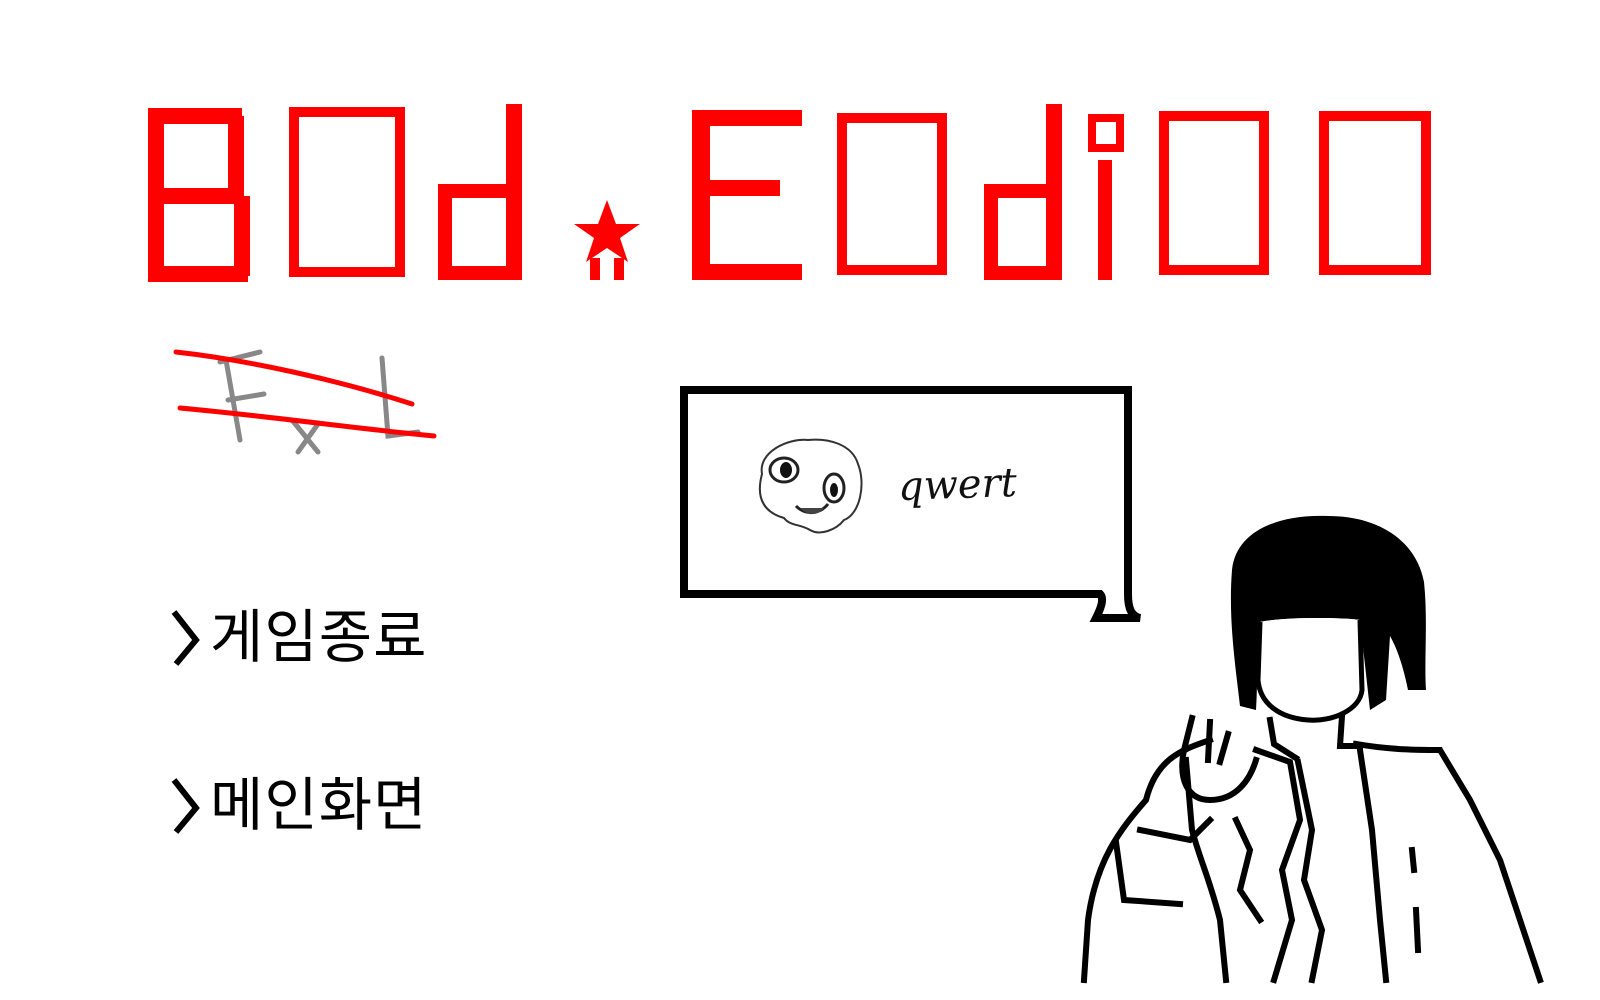  Describe the element at coordinates (957, 485) in the screenshot. I see `speech-text: qwert` at that location.